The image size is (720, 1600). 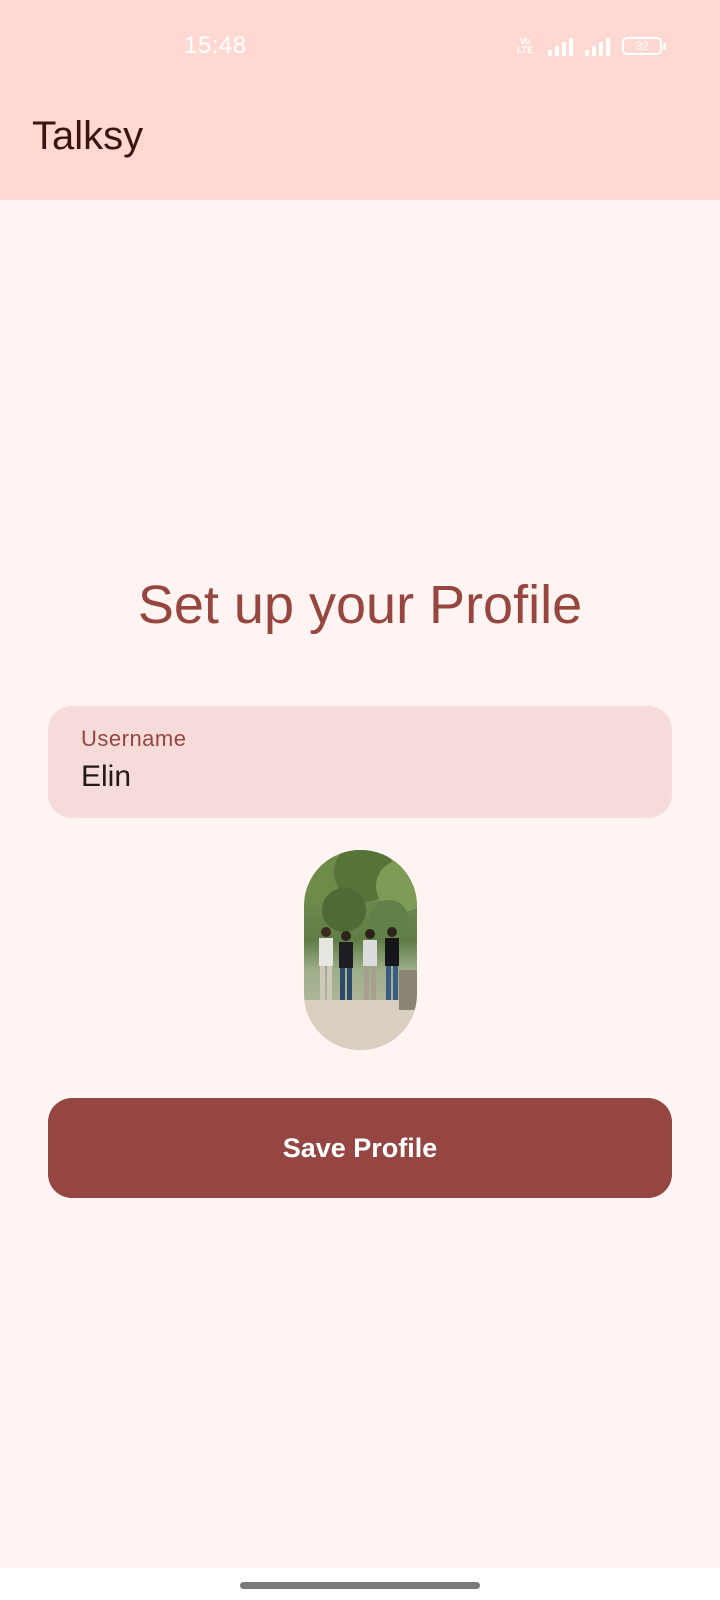 What do you see at coordinates (360, 605) in the screenshot?
I see `page-title: Set up your Profile` at bounding box center [360, 605].